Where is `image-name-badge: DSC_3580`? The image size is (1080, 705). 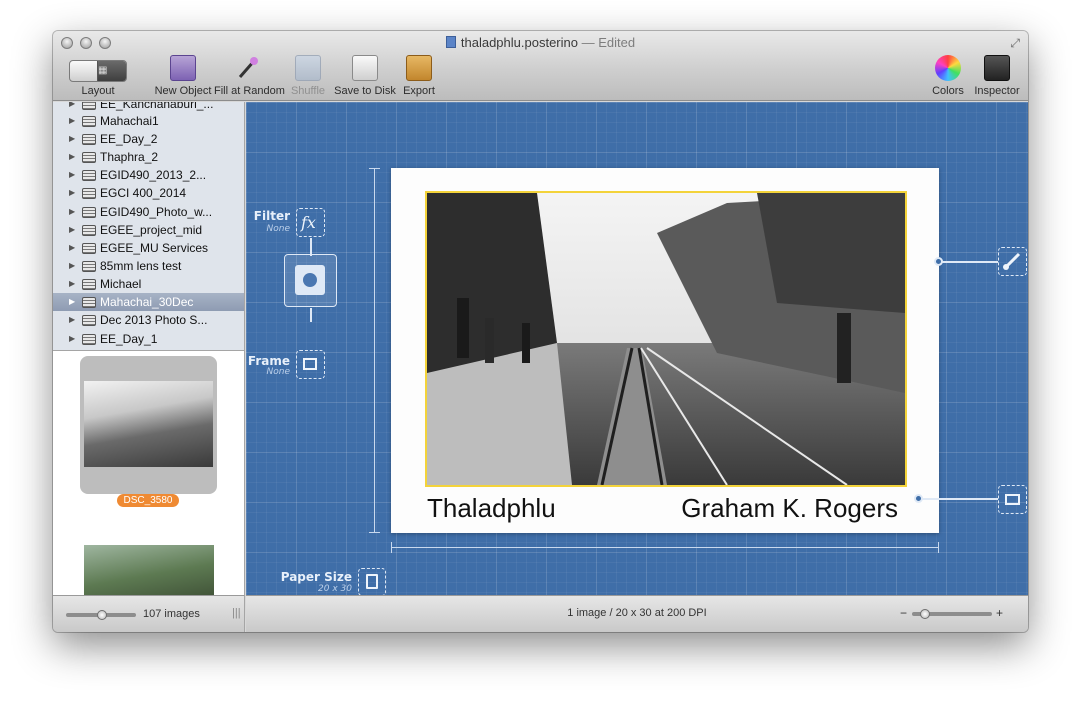
image-name-badge: DSC_3580 is located at coordinates (148, 500).